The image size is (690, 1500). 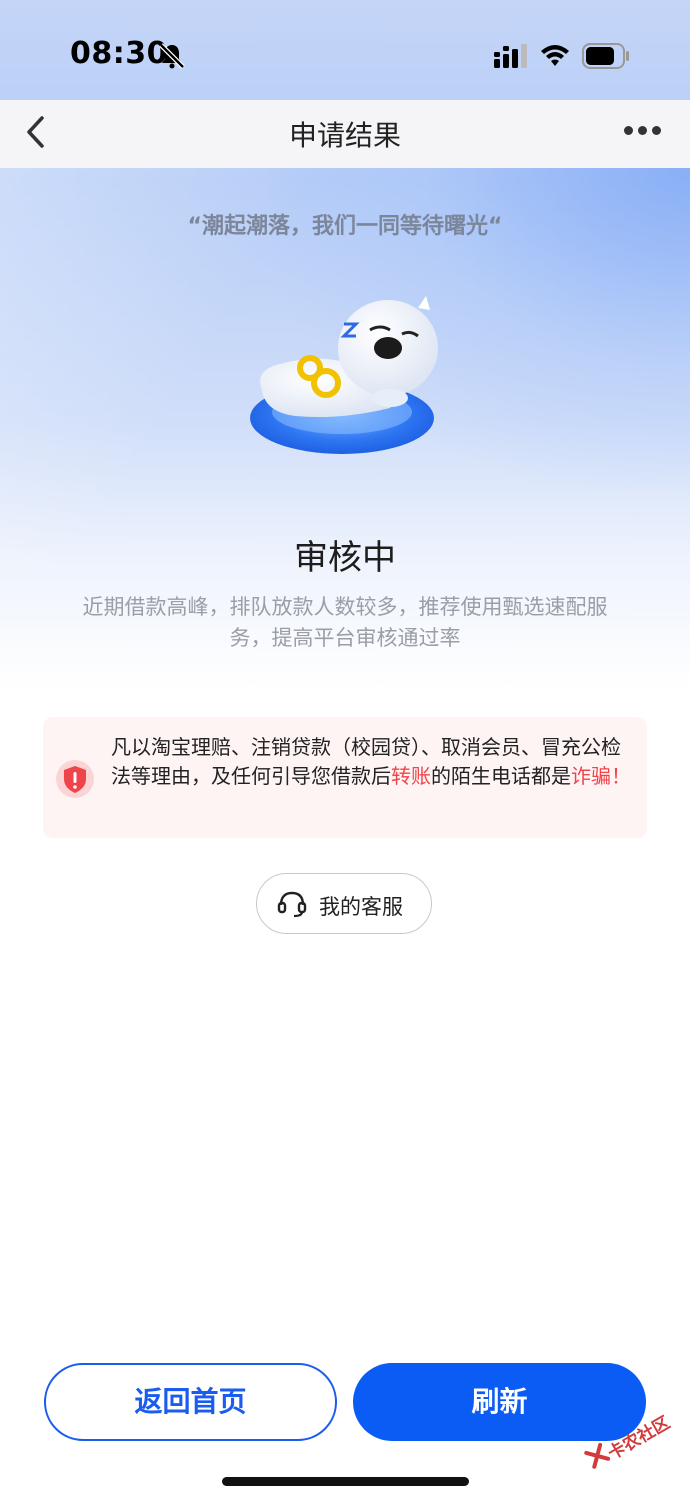 What do you see at coordinates (501, 776) in the screenshot?
I see `warning-text-part2: 的陌生电话都是` at bounding box center [501, 776].